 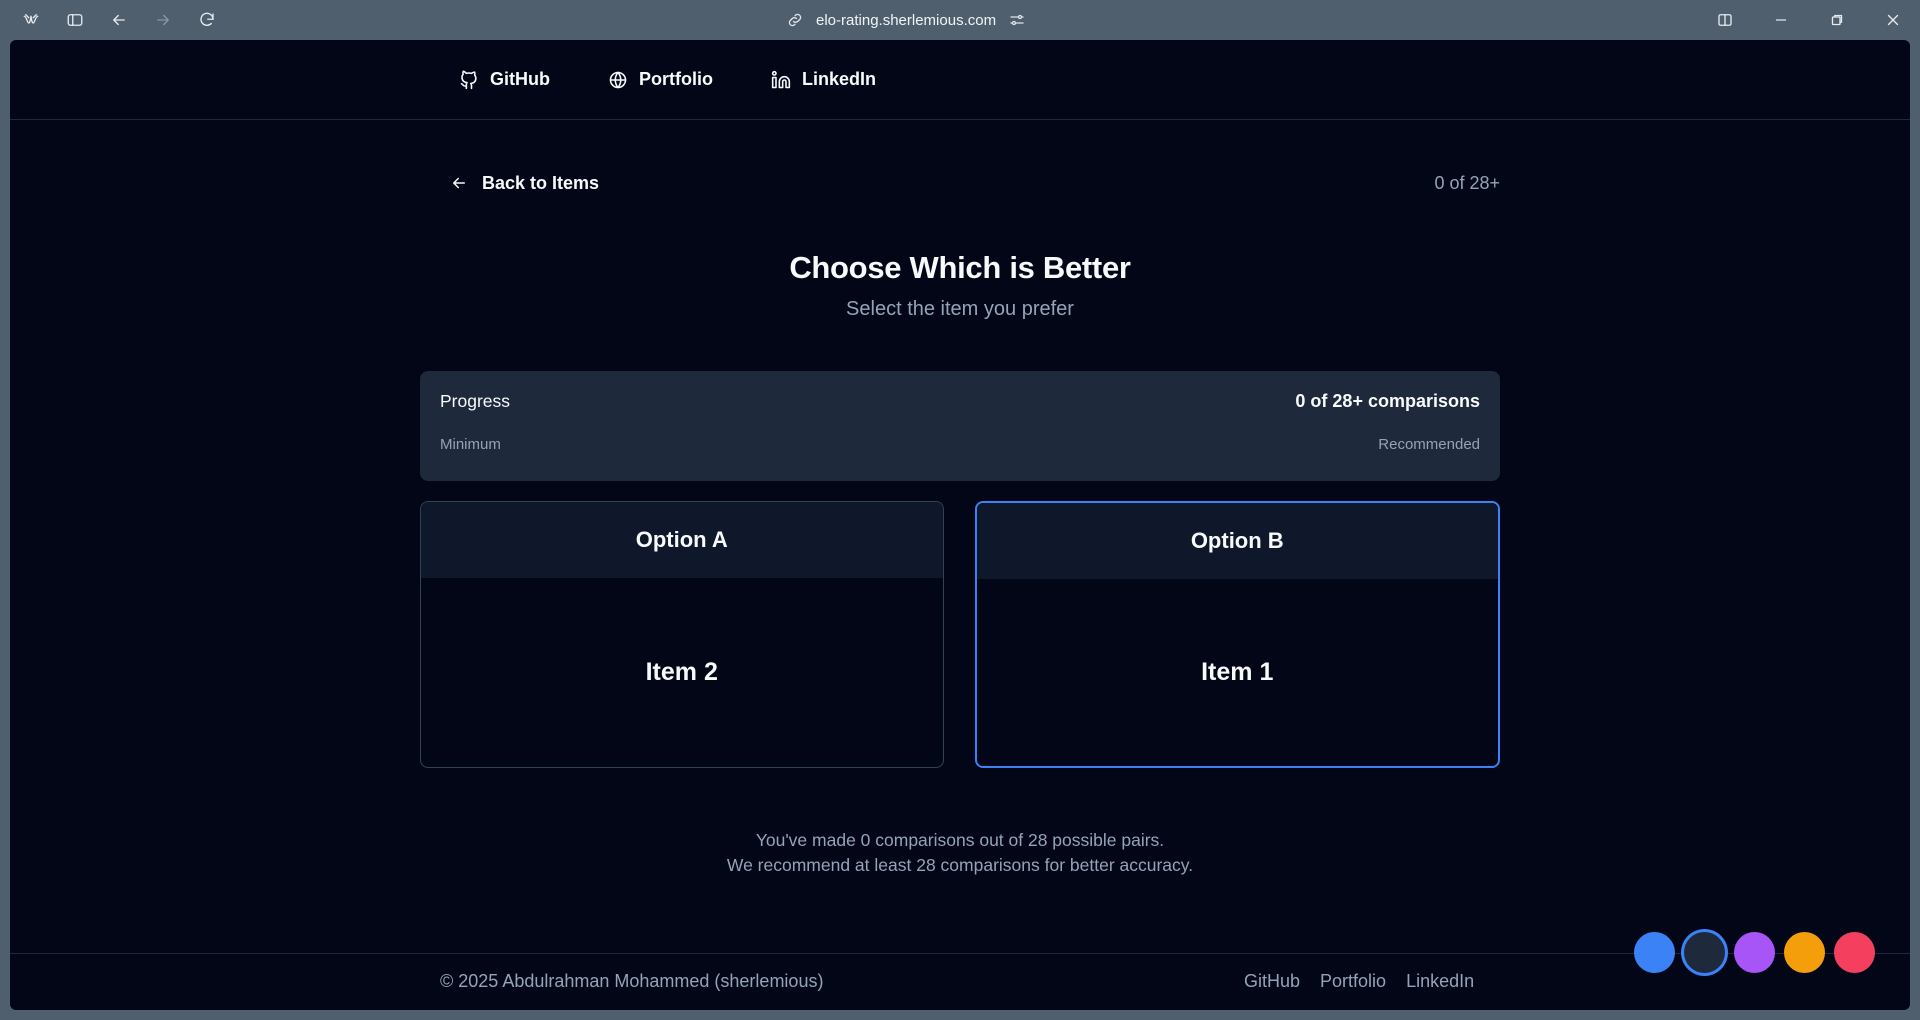 I want to click on progress-label: Progress, so click(x=475, y=401).